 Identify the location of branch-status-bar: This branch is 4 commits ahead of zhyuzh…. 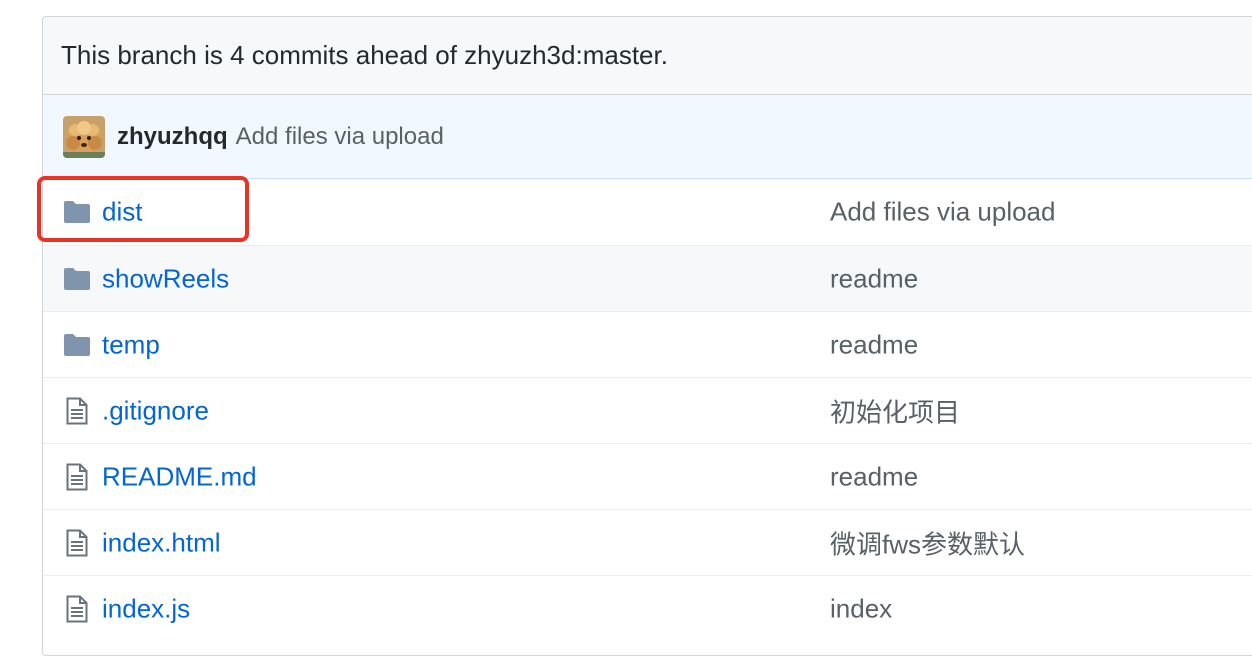
(647, 56).